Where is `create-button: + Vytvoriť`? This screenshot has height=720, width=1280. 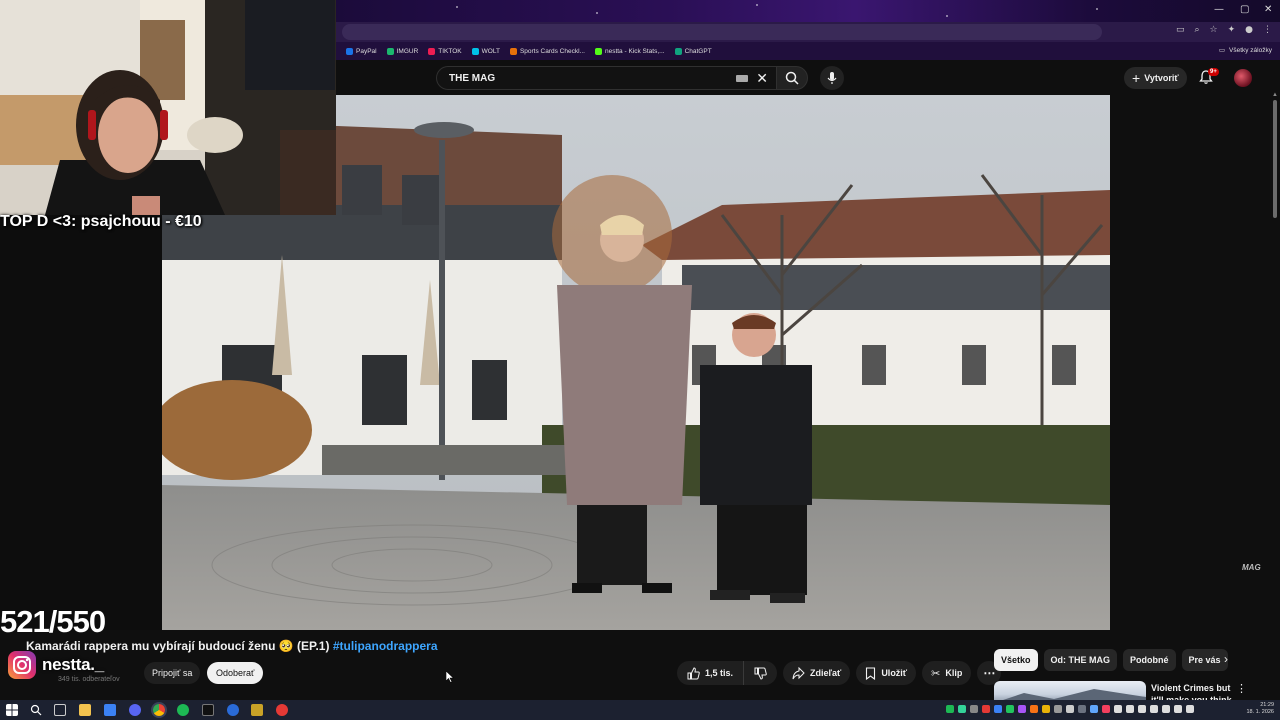 create-button: + Vytvoriť is located at coordinates (1155, 78).